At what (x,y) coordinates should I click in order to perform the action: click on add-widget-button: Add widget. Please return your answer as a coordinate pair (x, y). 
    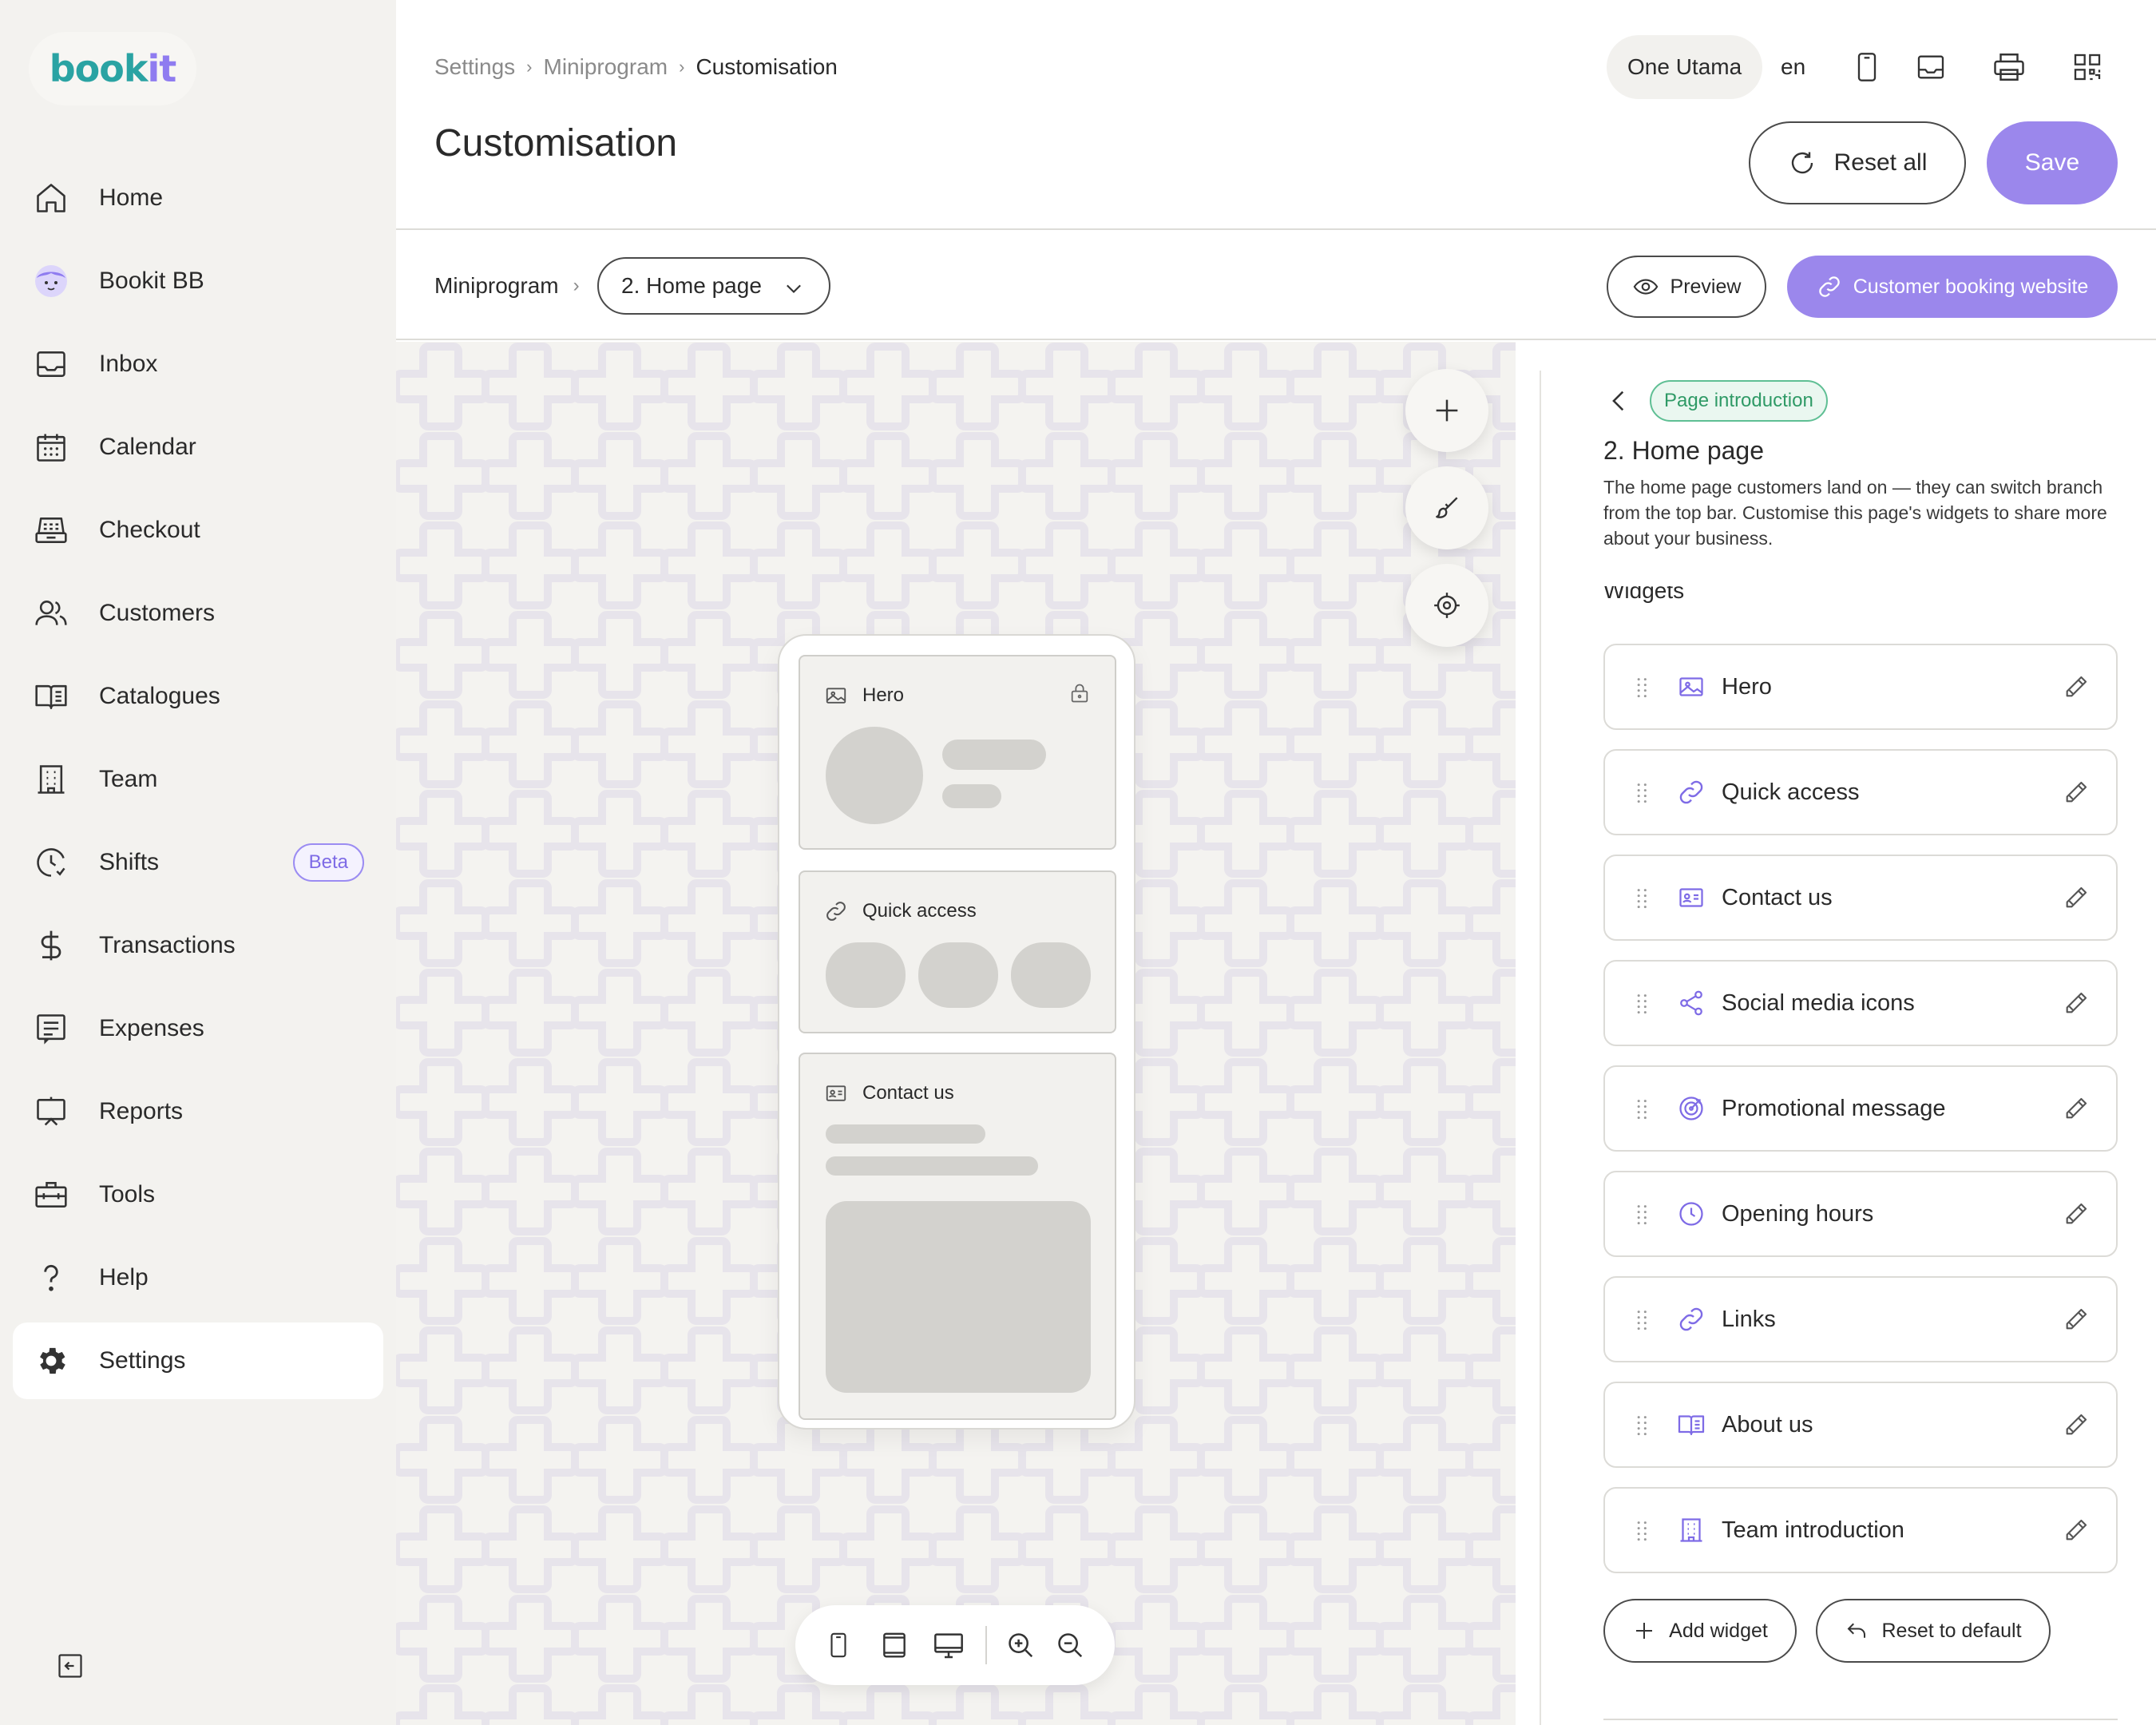
    Looking at the image, I should click on (1700, 1631).